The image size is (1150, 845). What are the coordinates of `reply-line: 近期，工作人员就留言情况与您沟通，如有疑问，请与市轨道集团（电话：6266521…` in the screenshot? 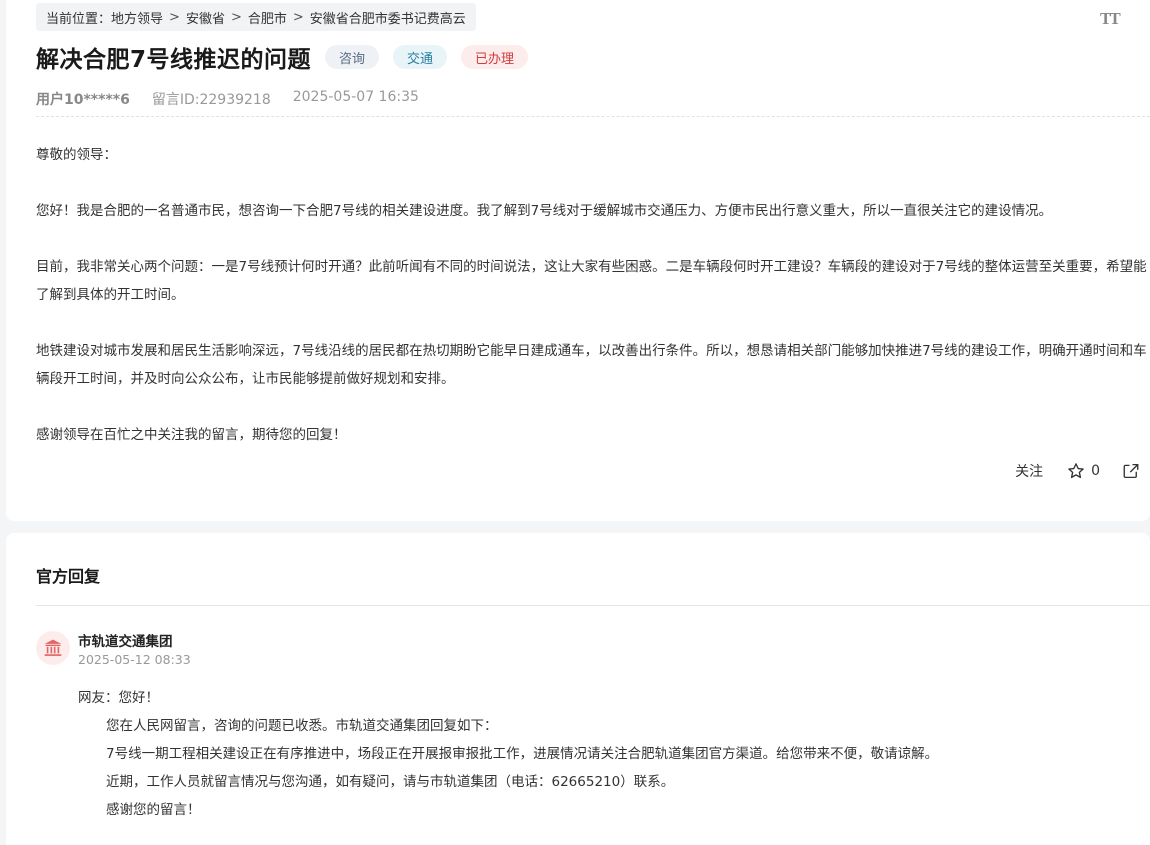 It's located at (390, 782).